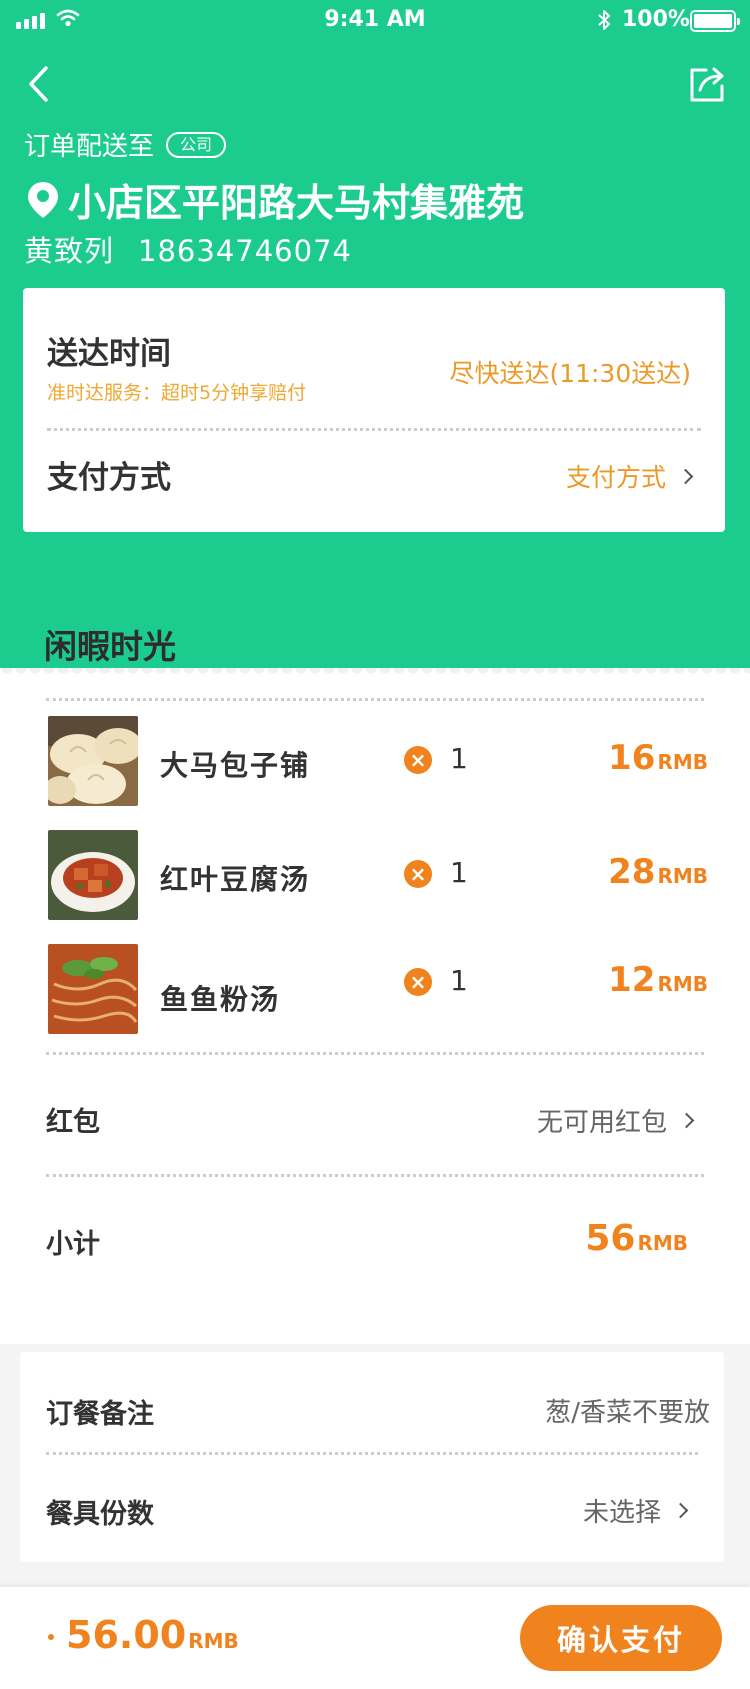  I want to click on item-price: 12 RMB, so click(658, 980).